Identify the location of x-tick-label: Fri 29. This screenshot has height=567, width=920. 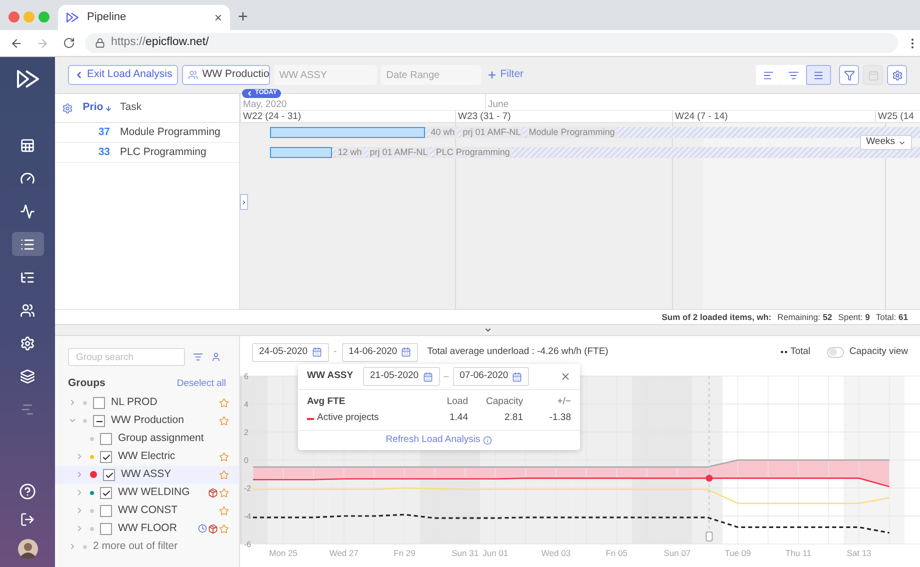
(405, 553).